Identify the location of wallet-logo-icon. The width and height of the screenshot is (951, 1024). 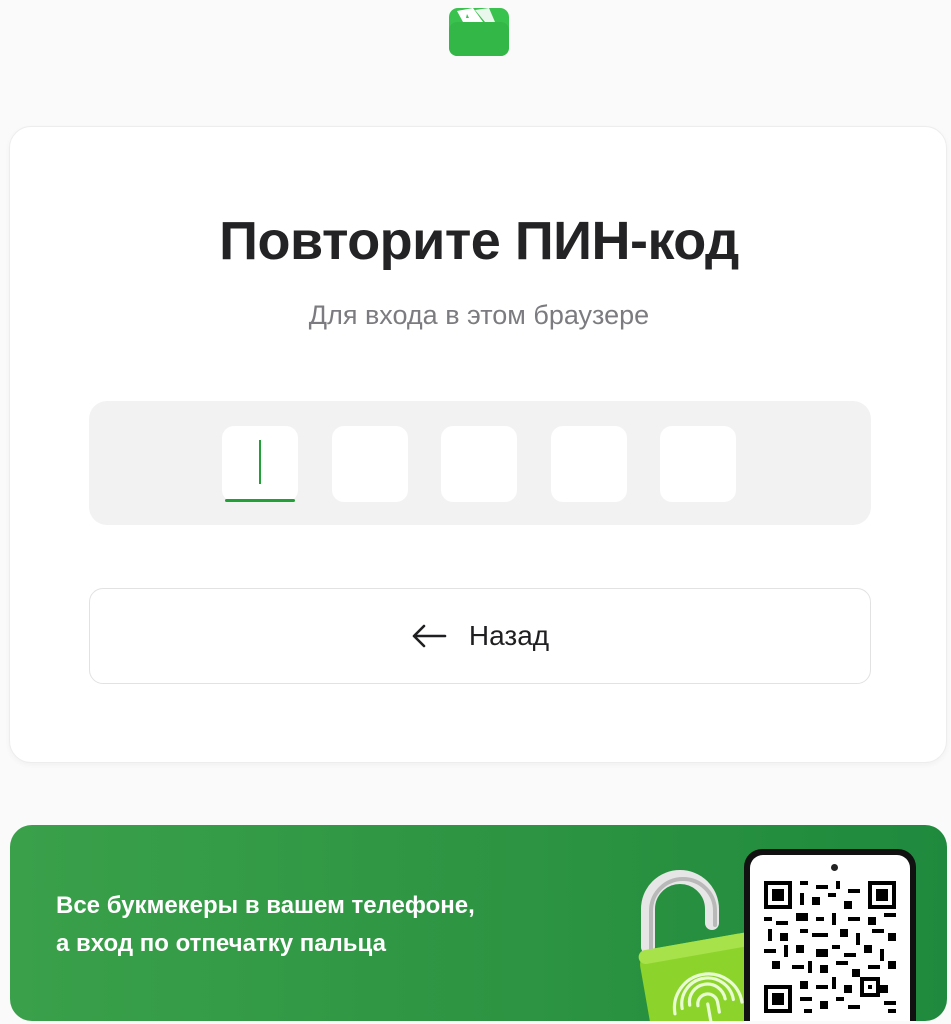
(479, 32).